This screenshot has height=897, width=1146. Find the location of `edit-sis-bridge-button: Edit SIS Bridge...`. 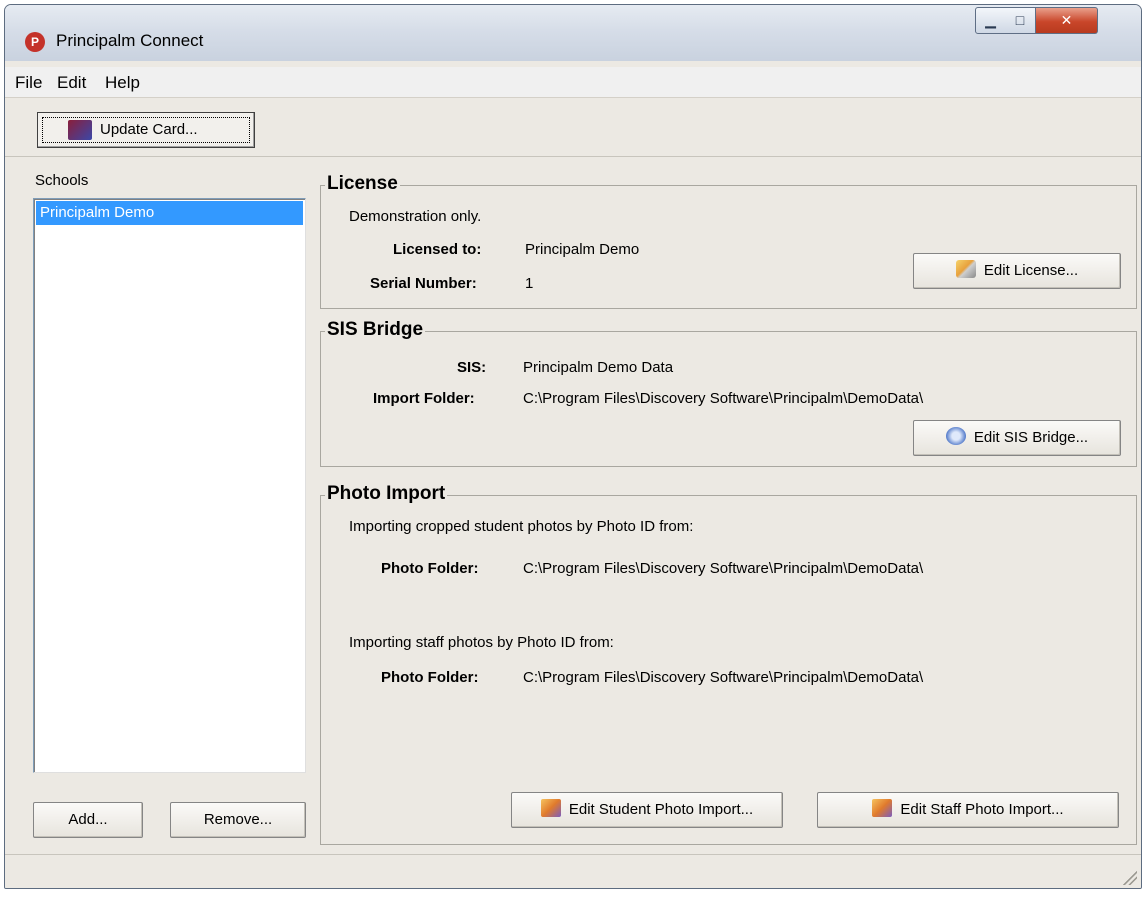

edit-sis-bridge-button: Edit SIS Bridge... is located at coordinates (1017, 438).